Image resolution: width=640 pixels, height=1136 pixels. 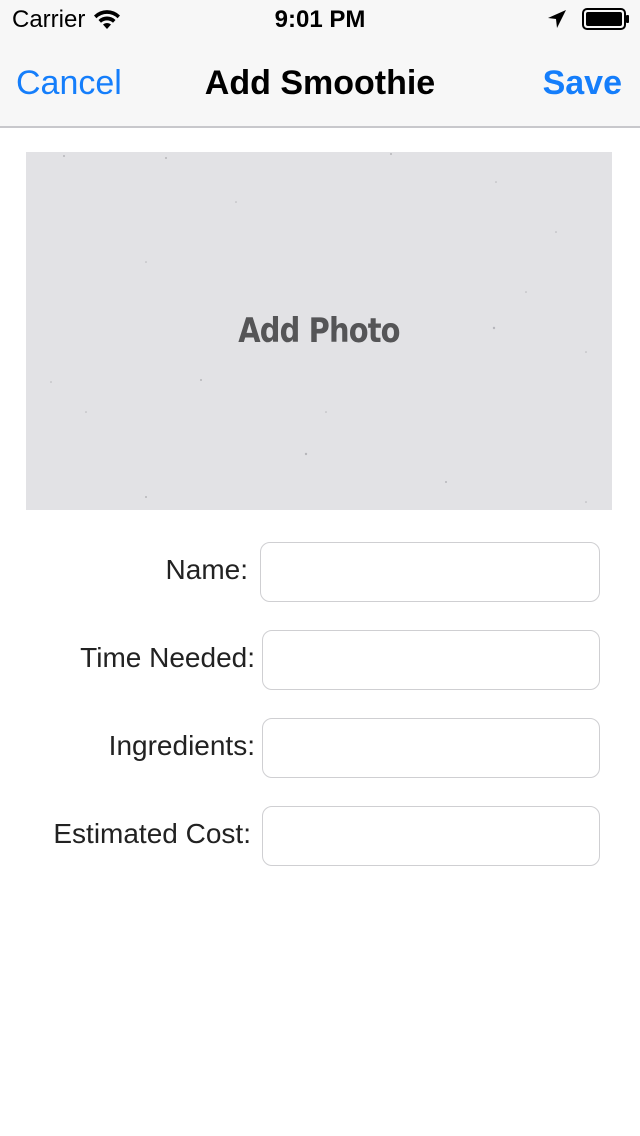 What do you see at coordinates (431, 660) in the screenshot?
I see `time-needed-field` at bounding box center [431, 660].